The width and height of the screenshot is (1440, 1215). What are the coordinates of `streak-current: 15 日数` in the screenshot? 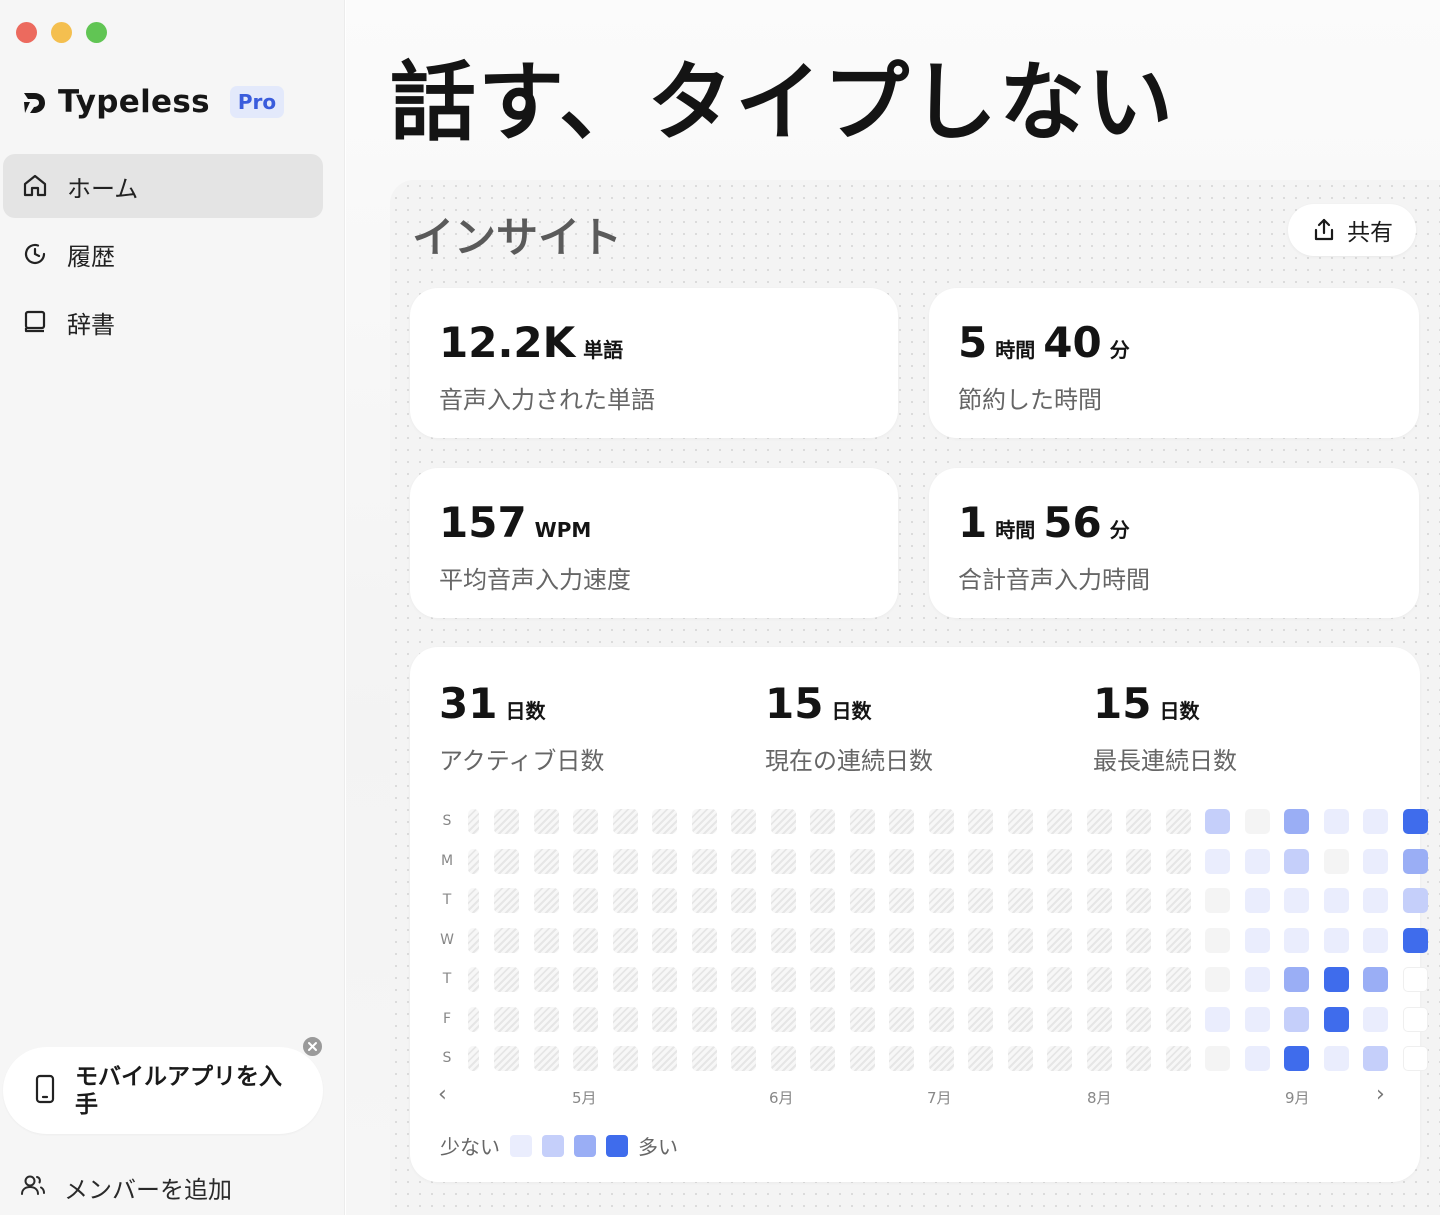 It's located at (818, 703).